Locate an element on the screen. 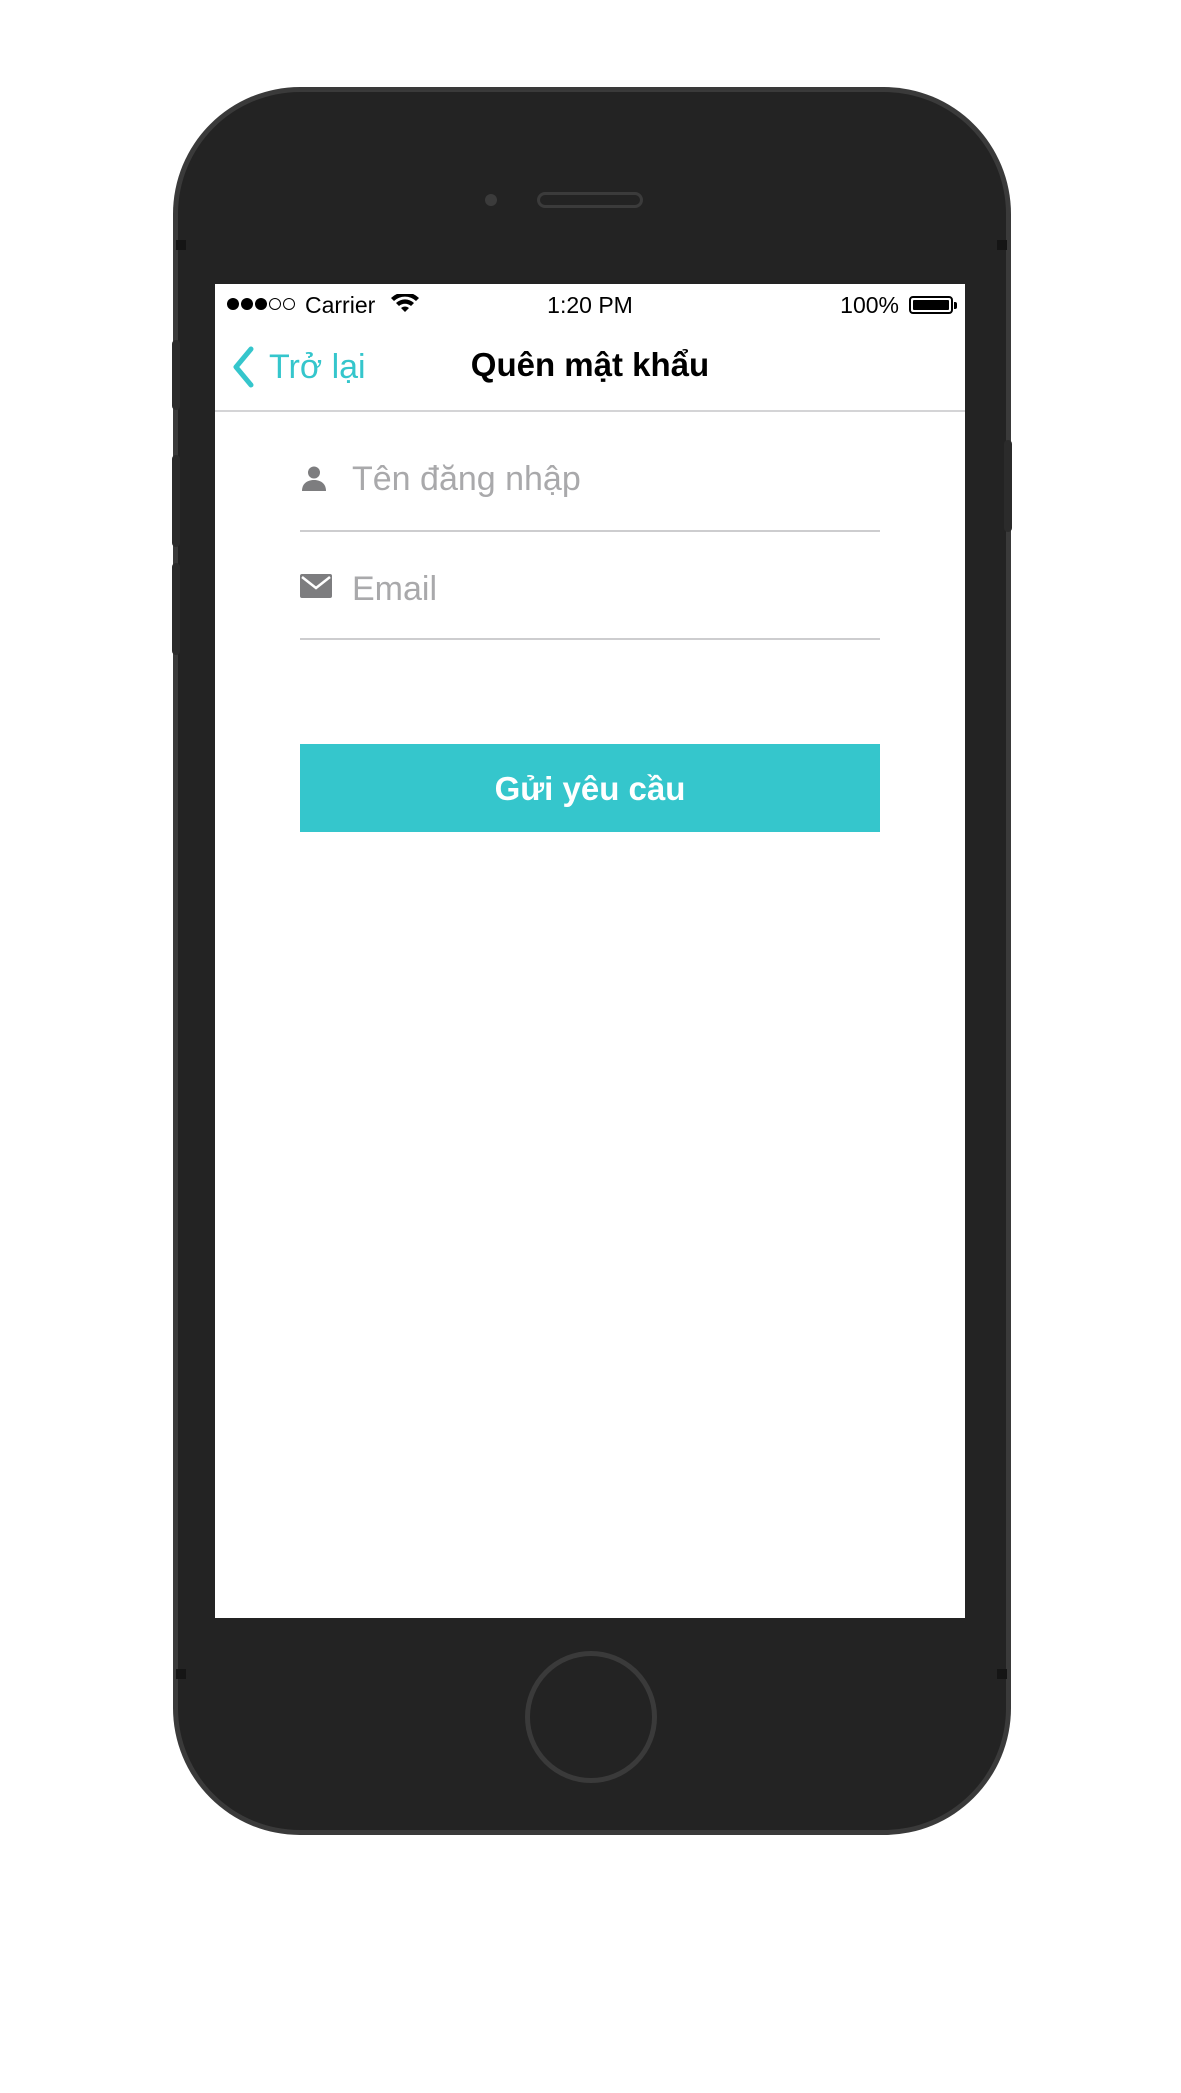  email-input is located at coordinates (612, 589).